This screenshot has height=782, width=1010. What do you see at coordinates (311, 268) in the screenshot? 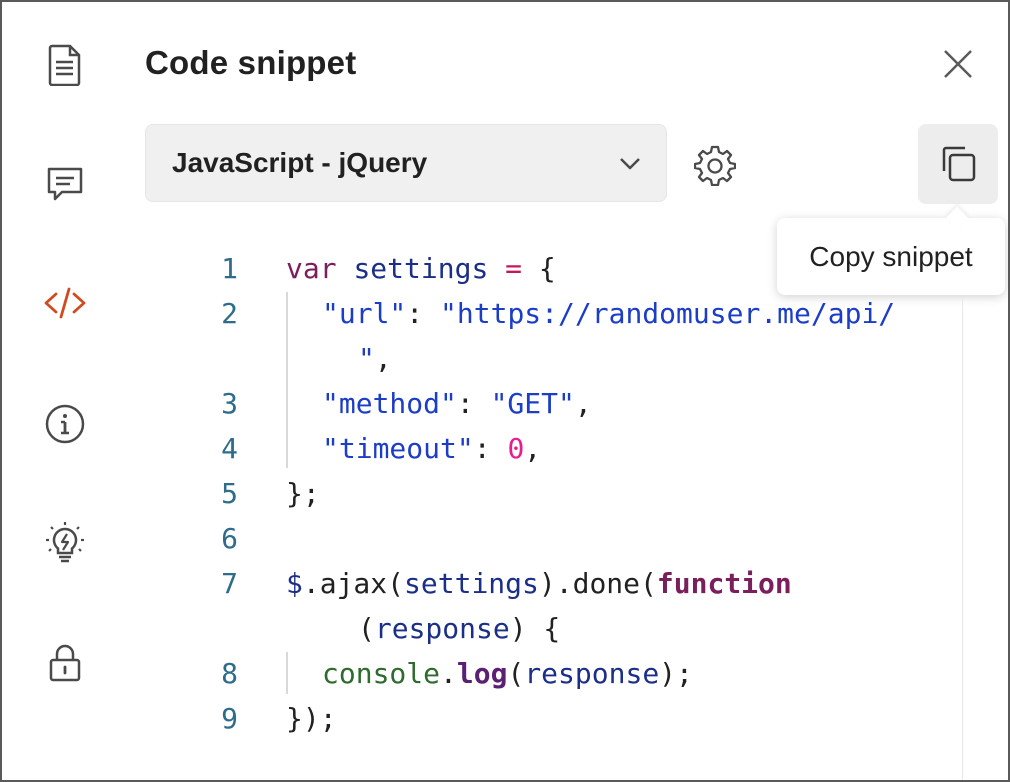
I see `token-keyword: var` at bounding box center [311, 268].